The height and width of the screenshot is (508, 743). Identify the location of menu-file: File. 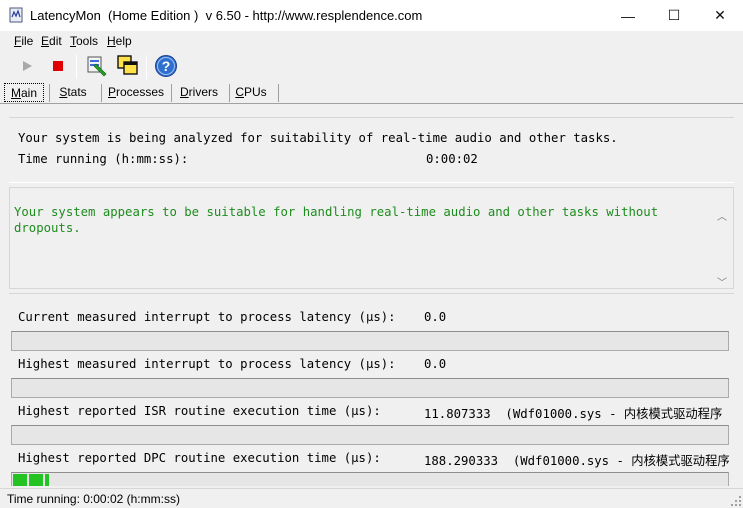
(23, 41).